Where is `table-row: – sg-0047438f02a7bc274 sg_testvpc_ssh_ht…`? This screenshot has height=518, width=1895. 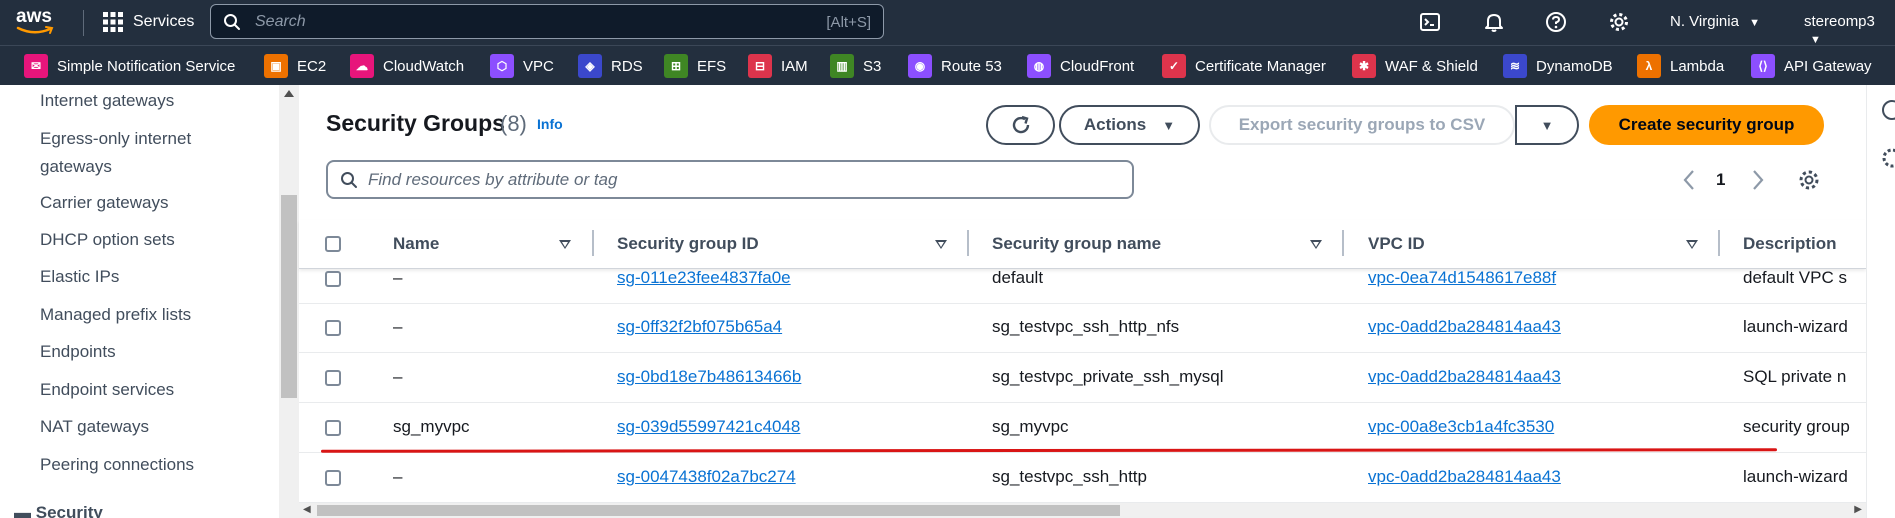
table-row: – sg-0047438f02a7bc274 sg_testvpc_ssh_ht… is located at coordinates (1082, 478).